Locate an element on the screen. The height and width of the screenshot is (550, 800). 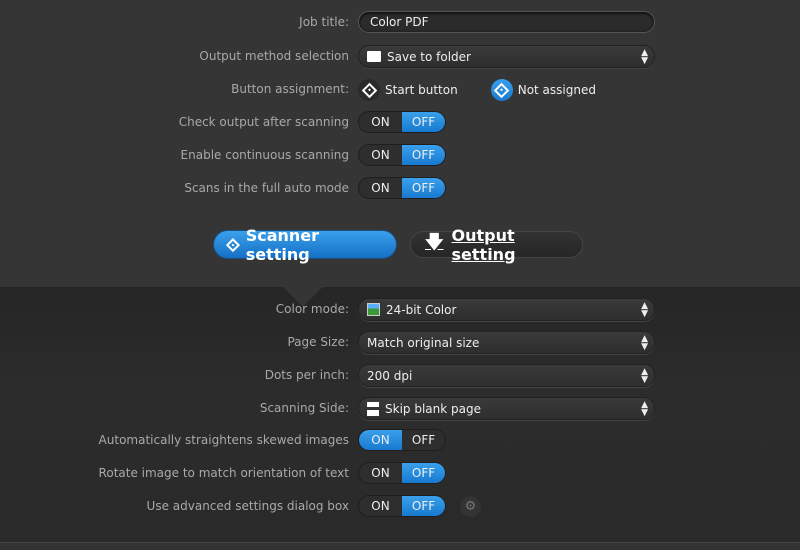
straighten-toggle: ON OFF is located at coordinates (402, 440).